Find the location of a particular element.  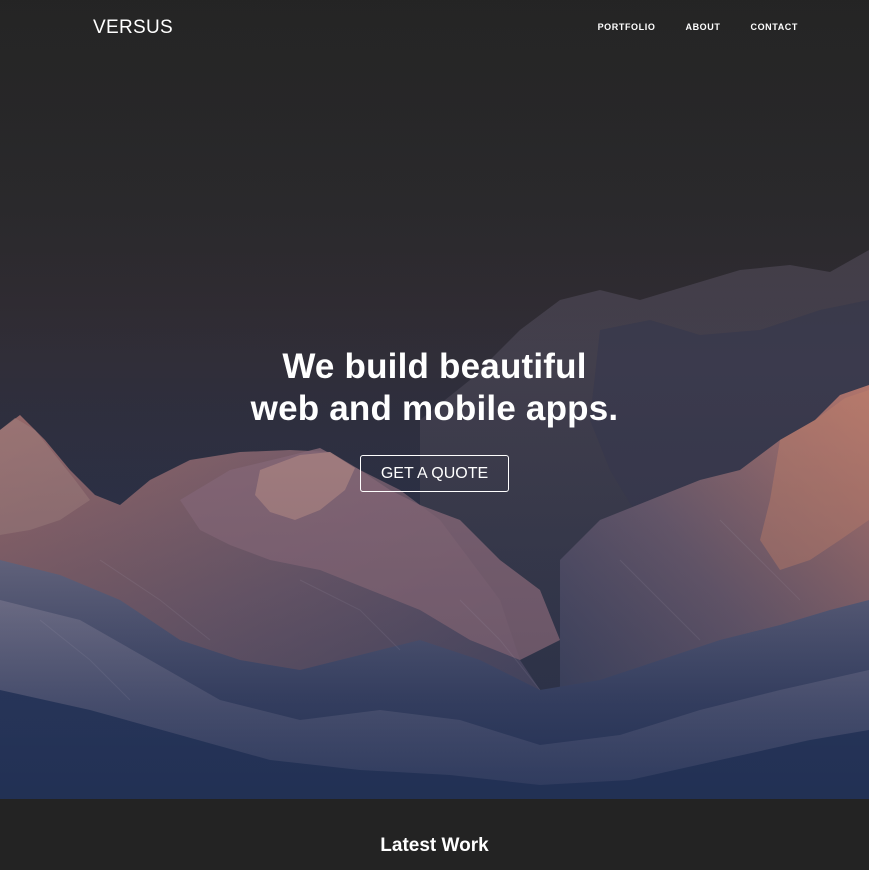

brand-logo: VERSUS is located at coordinates (133, 28).